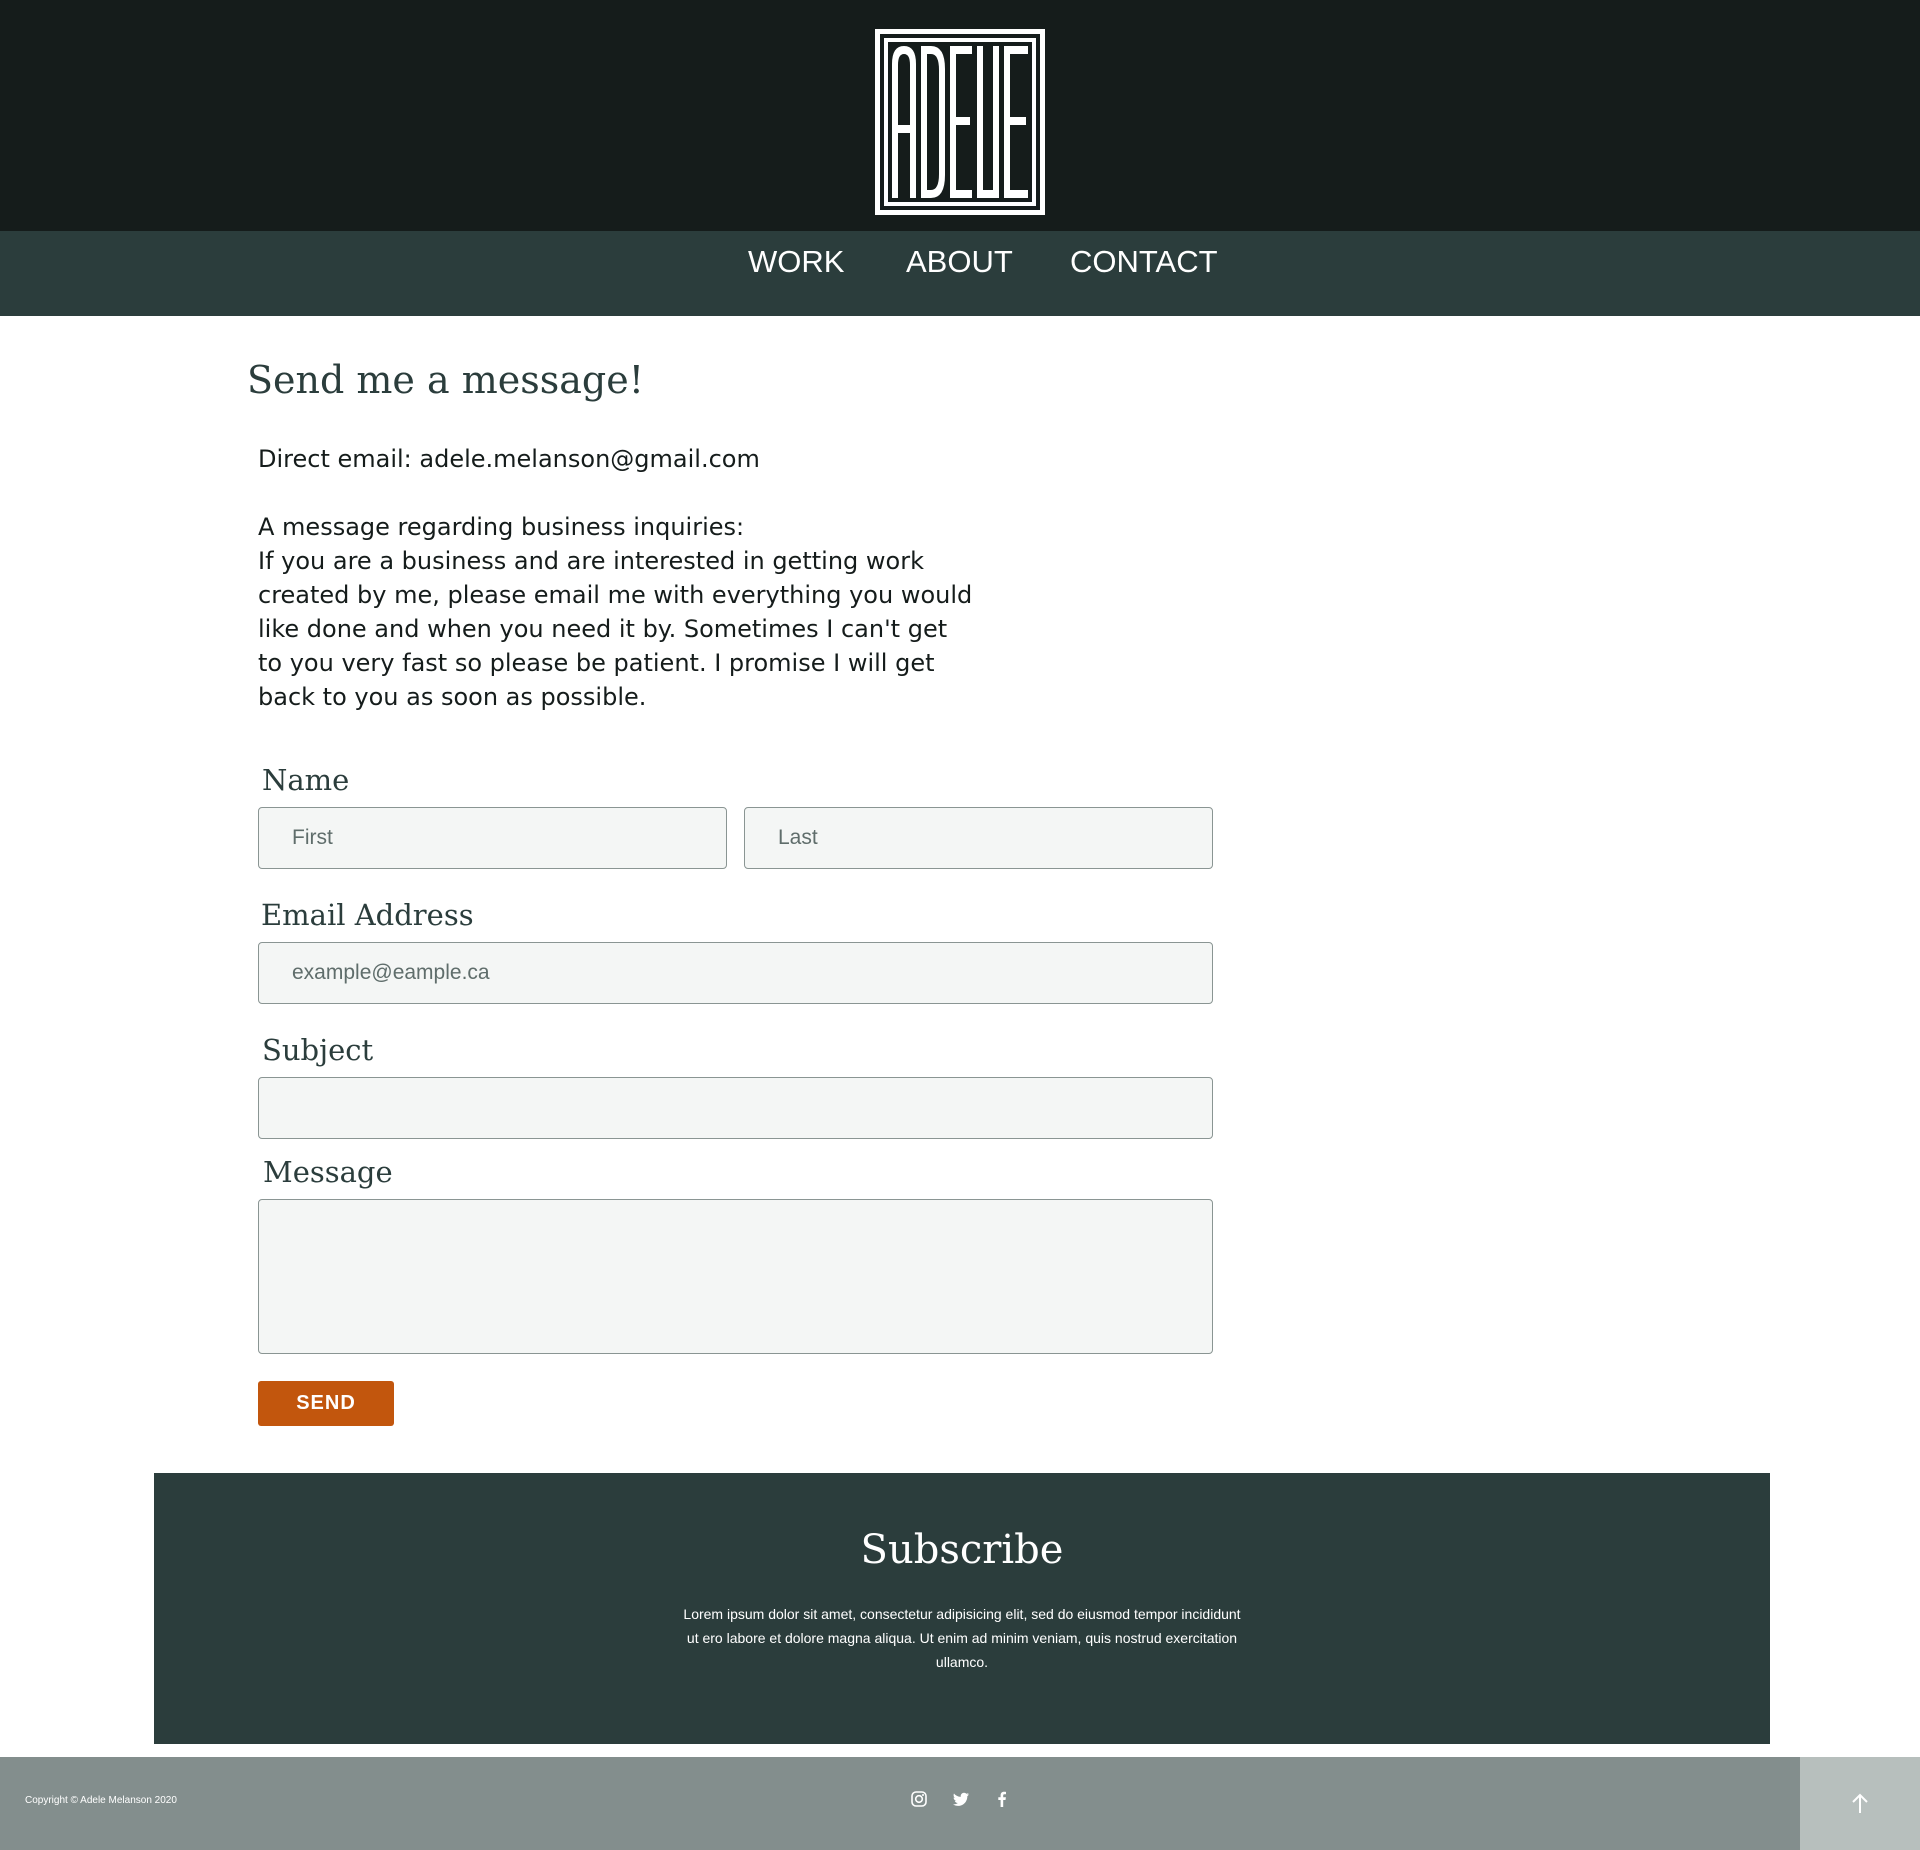  I want to click on facebook-icon, so click(1002, 1799).